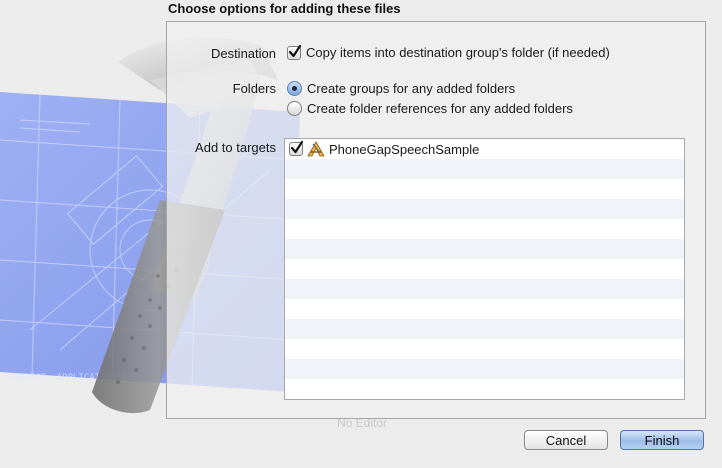  What do you see at coordinates (294, 108) in the screenshot?
I see `create-folder-references-radio` at bounding box center [294, 108].